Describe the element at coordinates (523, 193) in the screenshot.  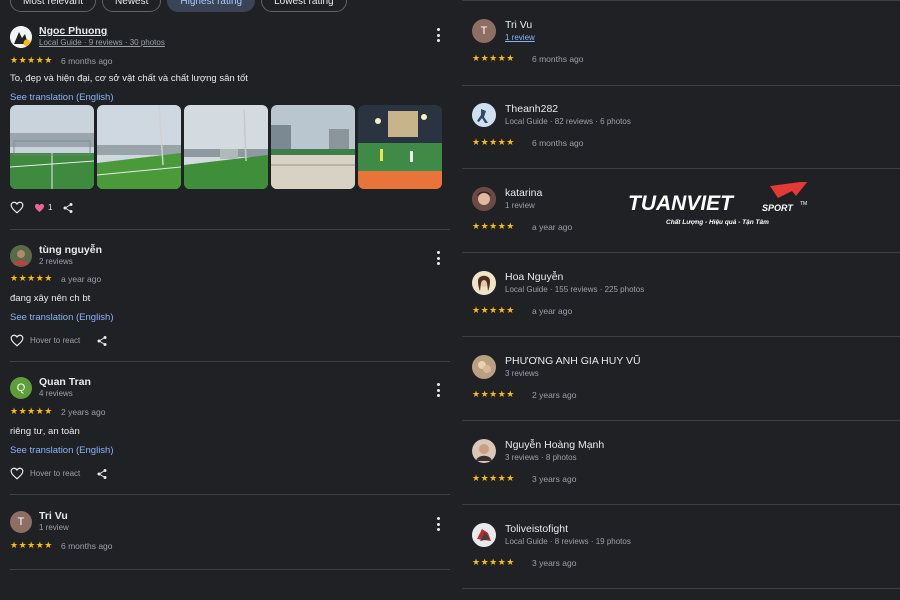
I see `reviewer-name: katarina` at that location.